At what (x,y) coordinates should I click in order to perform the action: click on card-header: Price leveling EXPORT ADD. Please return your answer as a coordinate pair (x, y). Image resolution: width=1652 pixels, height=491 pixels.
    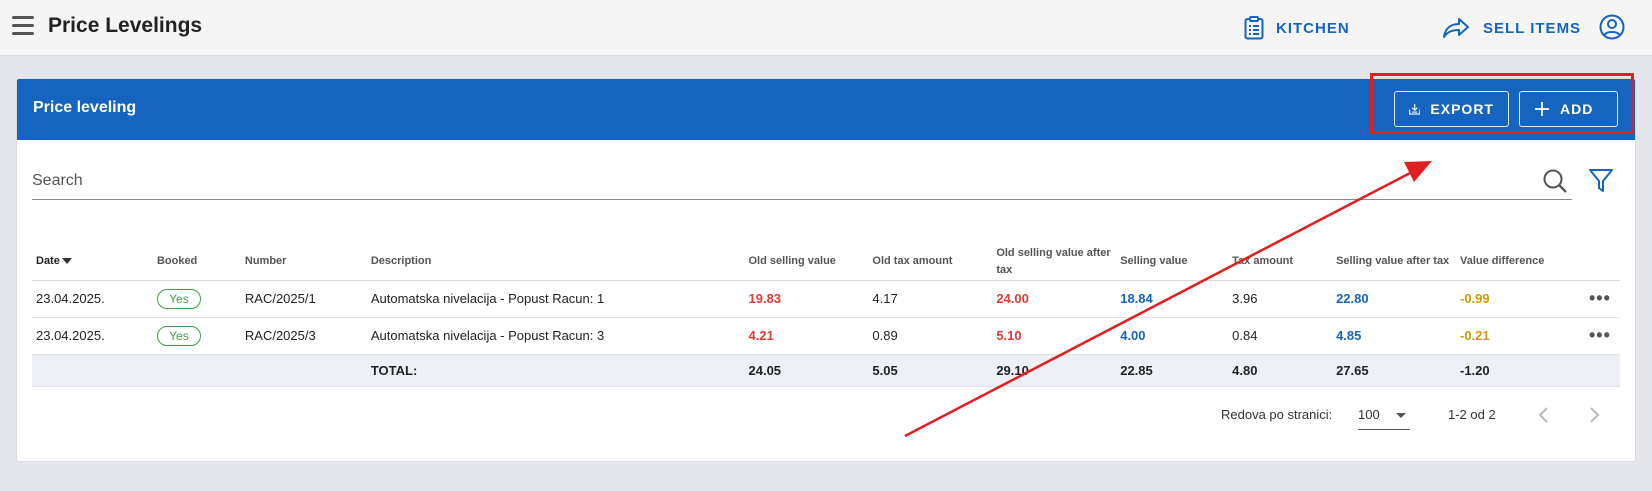
    Looking at the image, I should click on (826, 109).